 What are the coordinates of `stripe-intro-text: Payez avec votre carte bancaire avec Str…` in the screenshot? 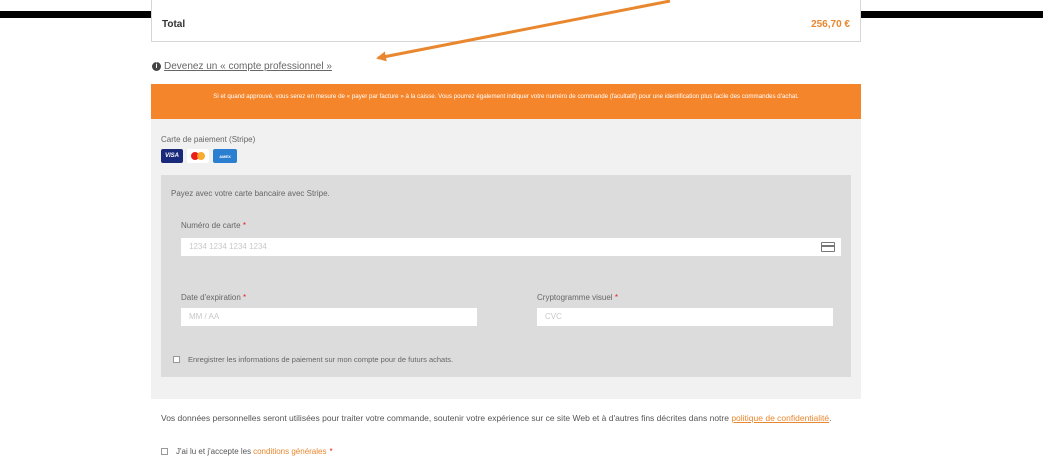 It's located at (250, 193).